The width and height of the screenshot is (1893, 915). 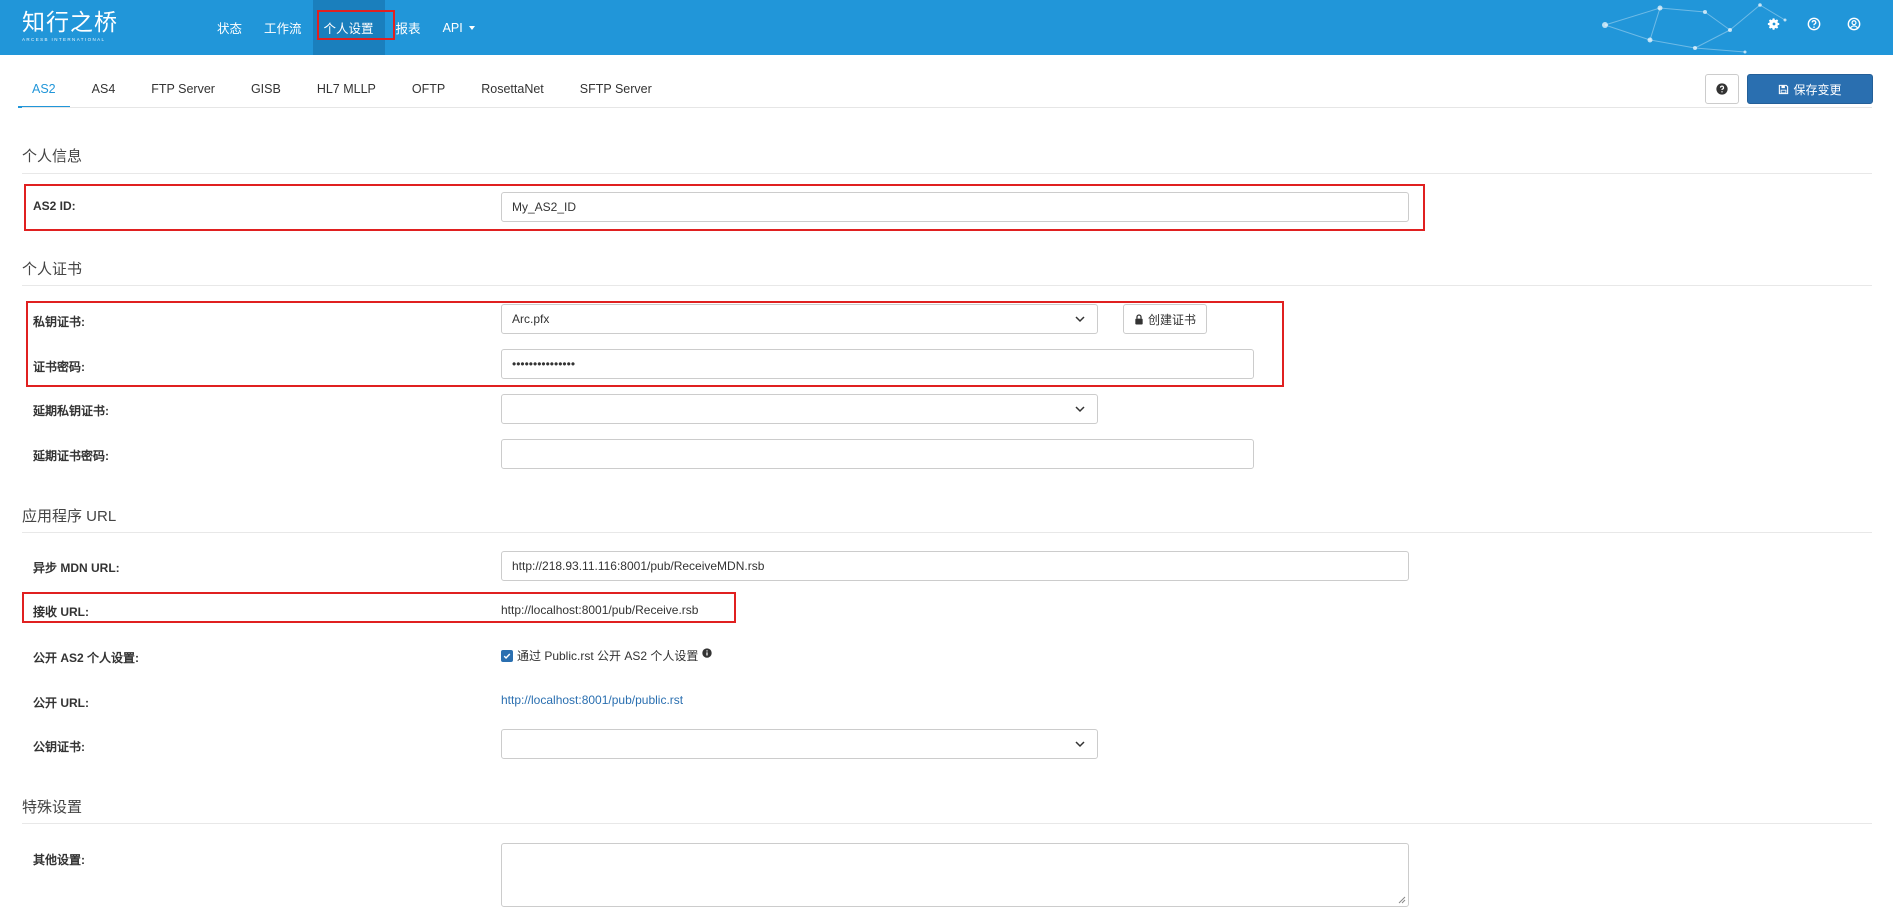 What do you see at coordinates (76, 568) in the screenshot?
I see `async-mdn-url-label: 异步 MDN URL:` at bounding box center [76, 568].